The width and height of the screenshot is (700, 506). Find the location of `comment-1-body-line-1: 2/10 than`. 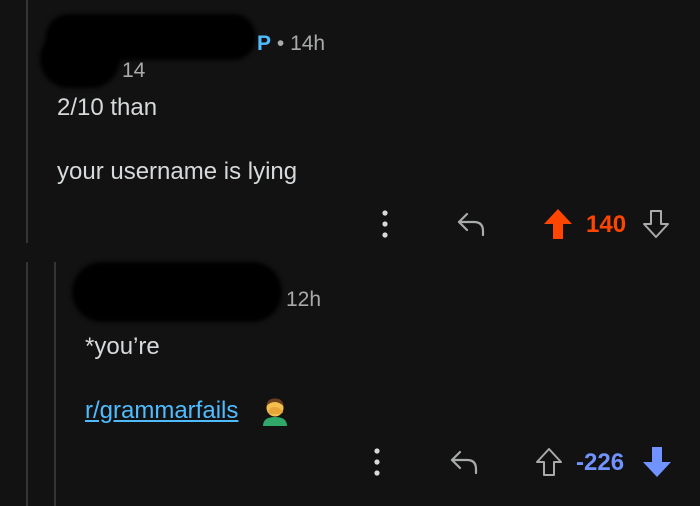

comment-1-body-line-1: 2/10 than is located at coordinates (107, 107).